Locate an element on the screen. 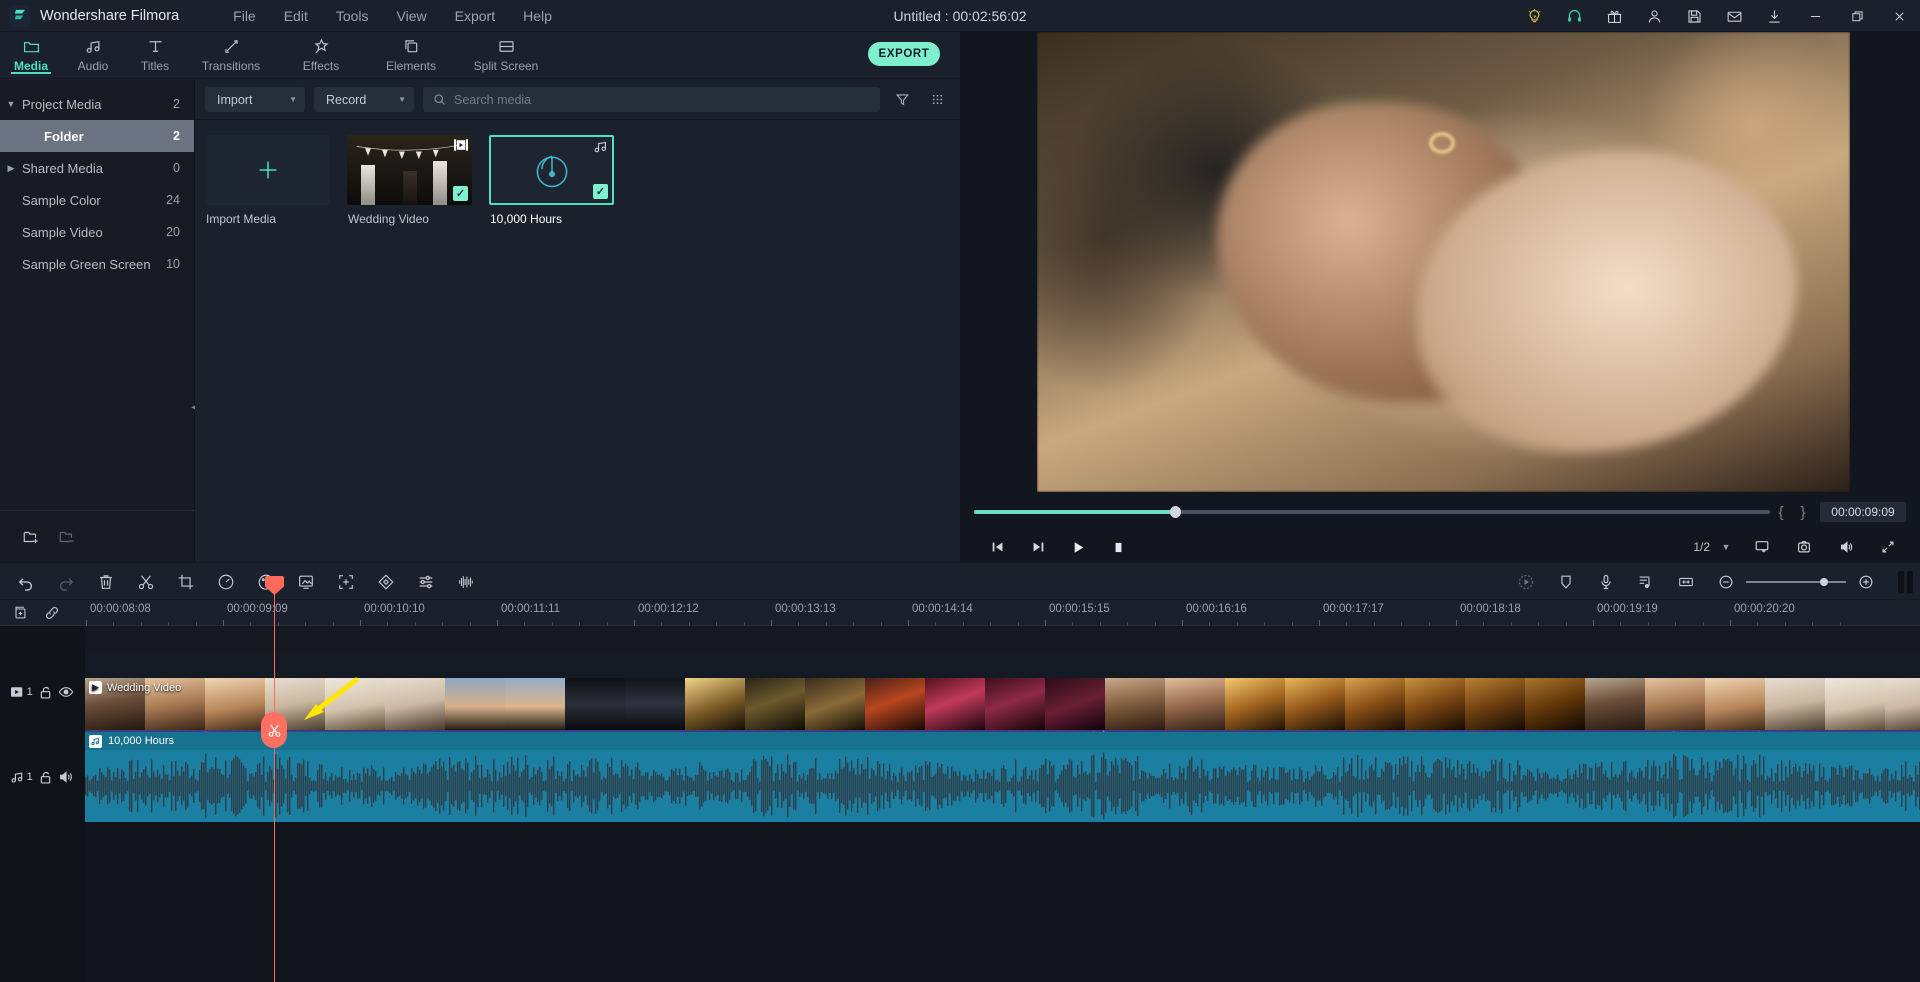 Image resolution: width=1920 pixels, height=982 pixels. timeline-zoom-track is located at coordinates (1796, 582).